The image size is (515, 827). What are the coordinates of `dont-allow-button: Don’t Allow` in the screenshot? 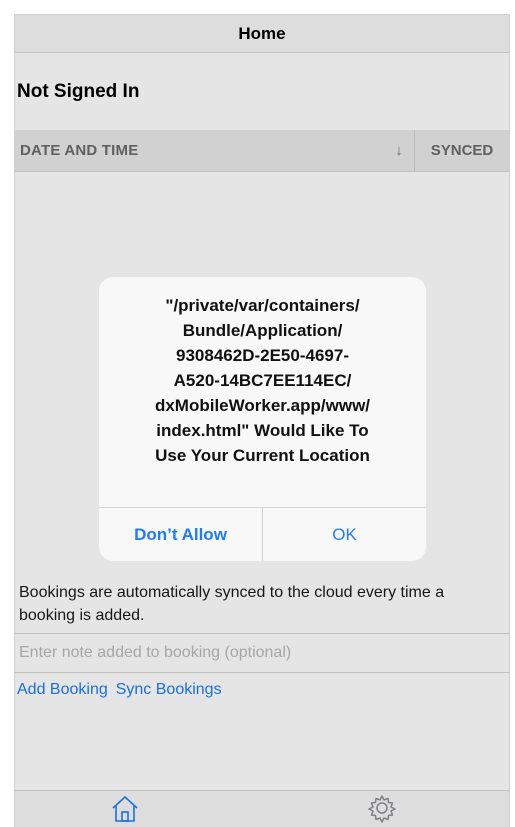 It's located at (180, 534).